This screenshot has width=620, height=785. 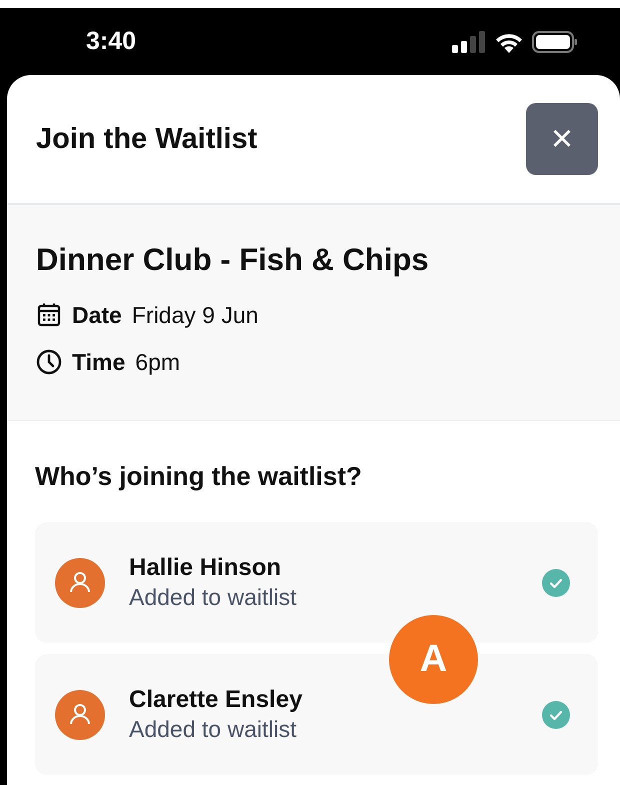 I want to click on status-time: 3:40, so click(x=111, y=41).